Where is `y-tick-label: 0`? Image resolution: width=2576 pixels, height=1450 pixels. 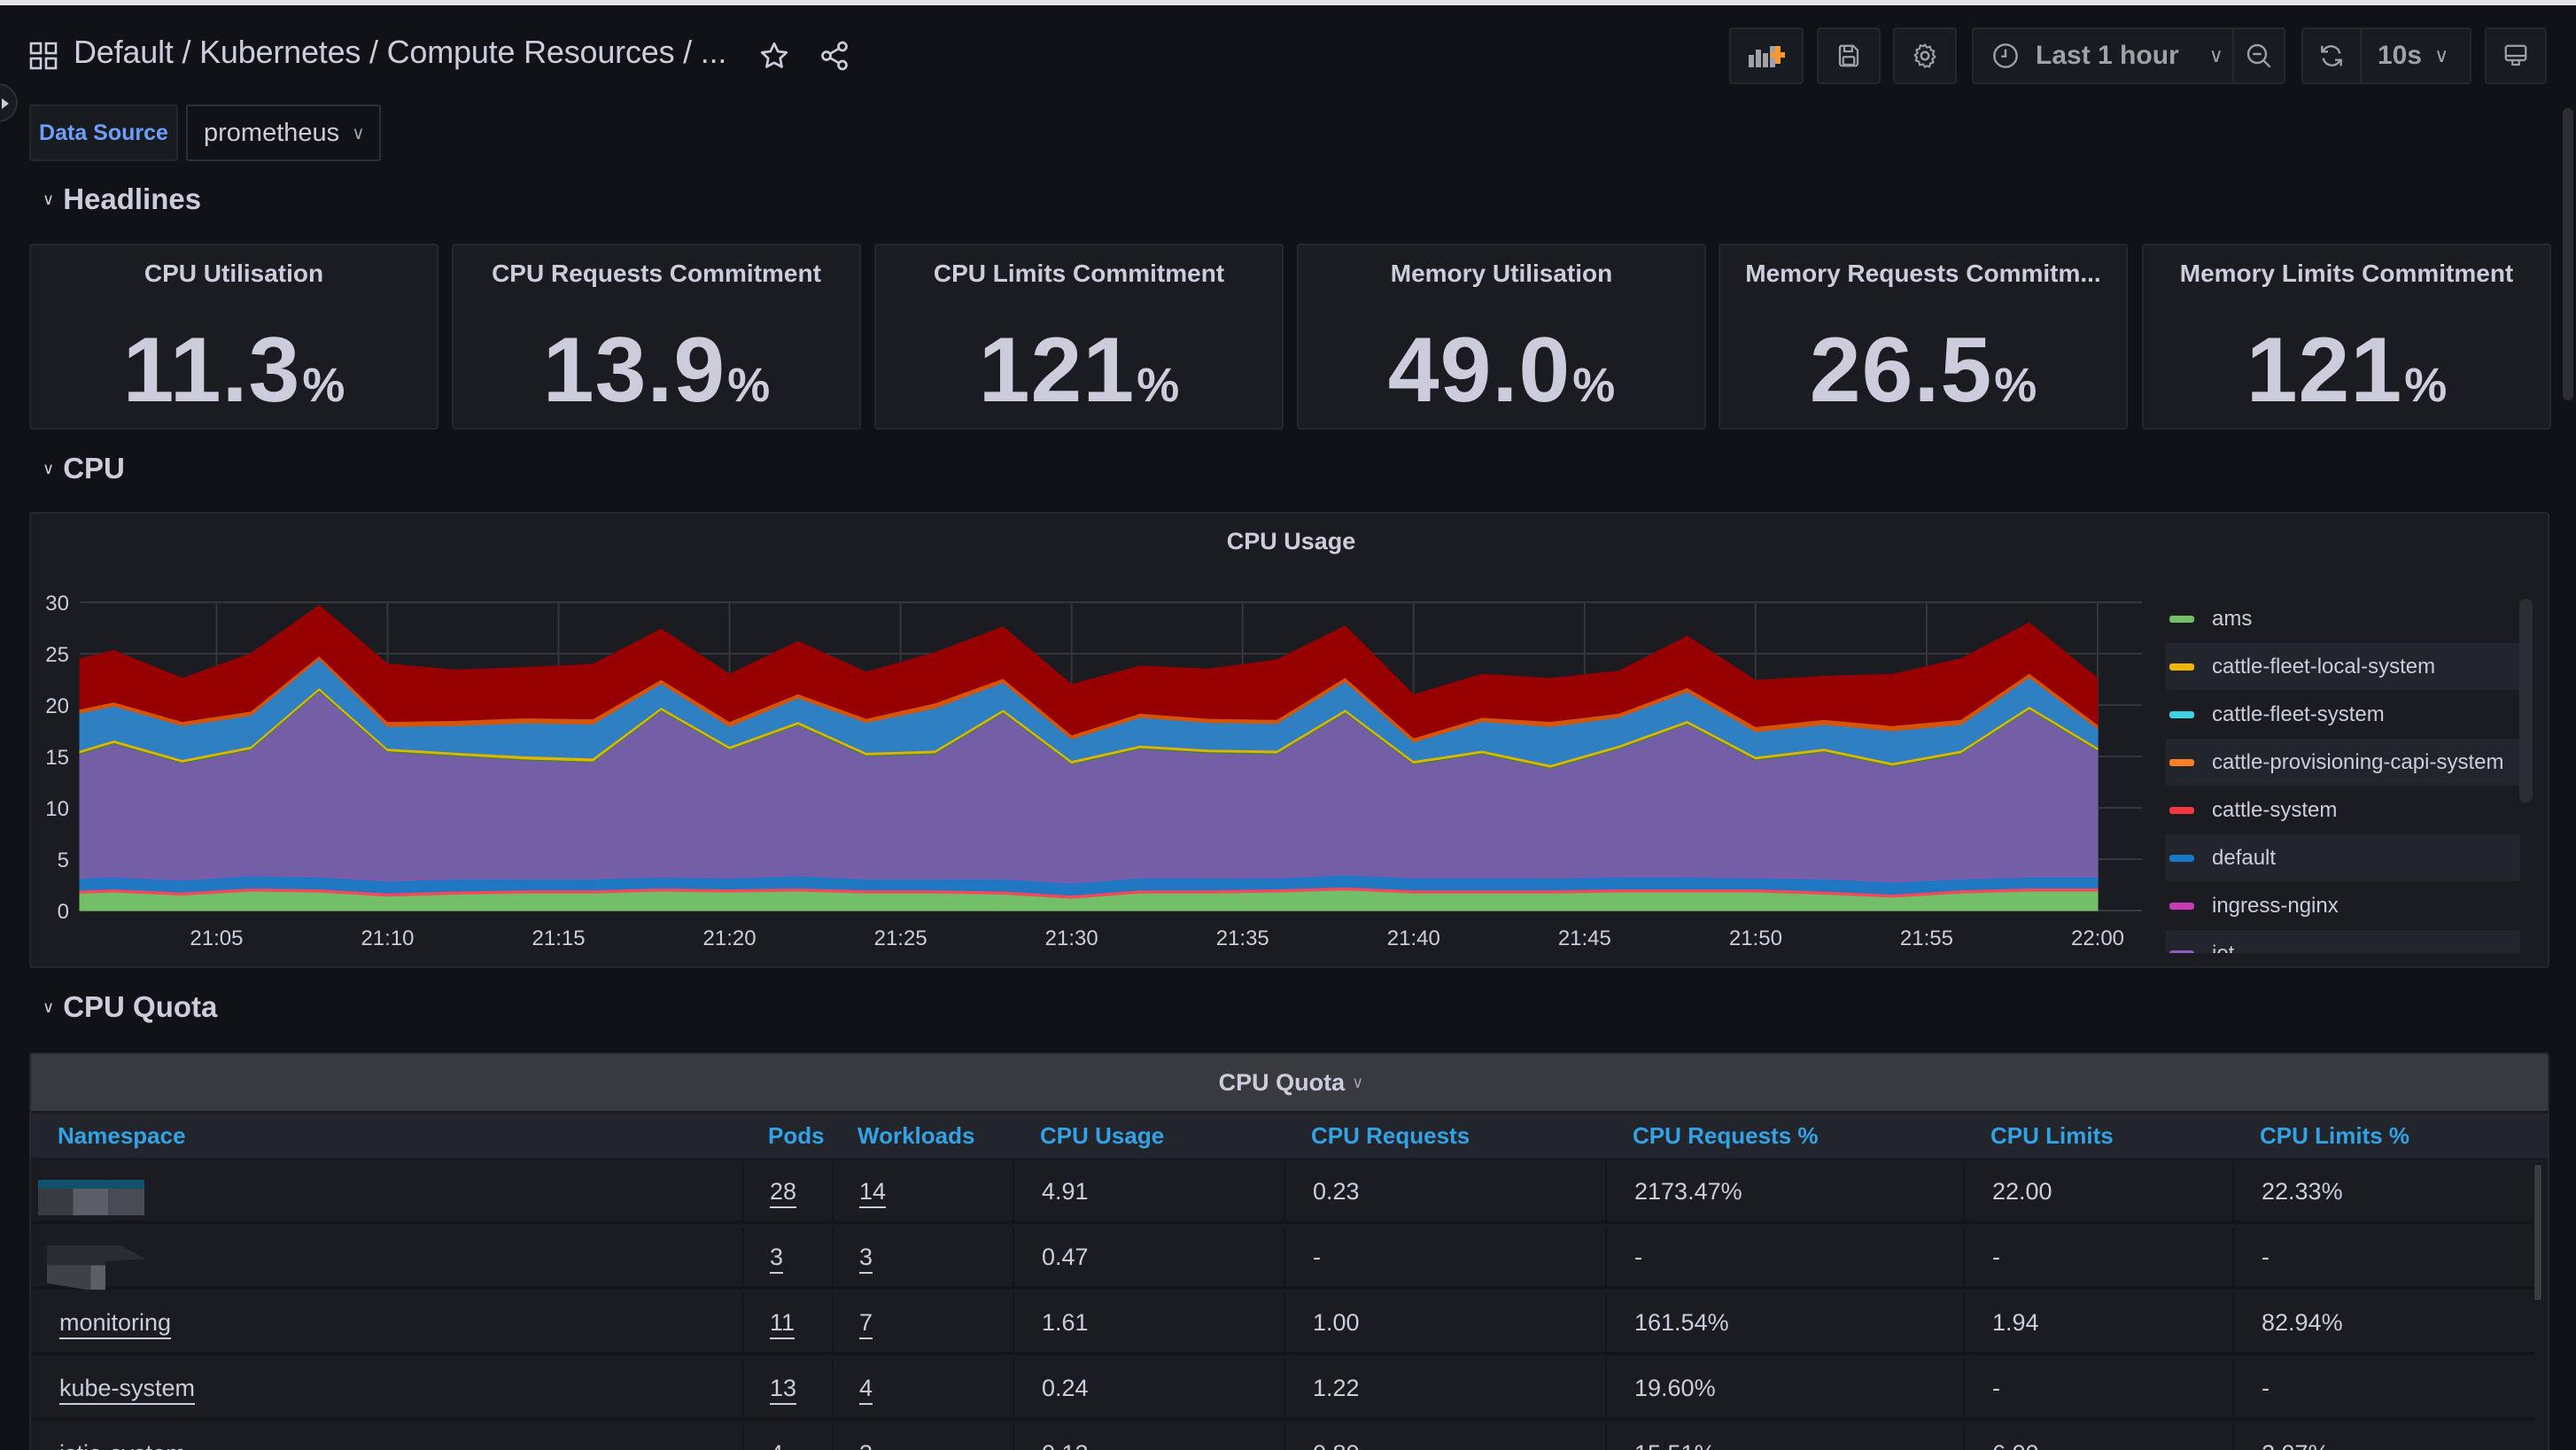 y-tick-label: 0 is located at coordinates (63, 912).